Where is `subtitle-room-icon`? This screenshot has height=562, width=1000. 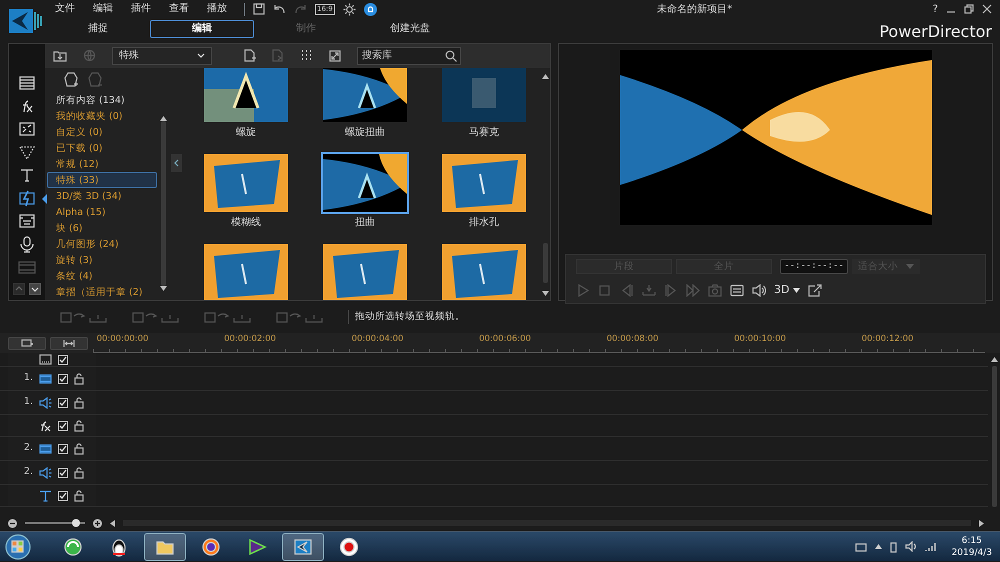 subtitle-room-icon is located at coordinates (27, 221).